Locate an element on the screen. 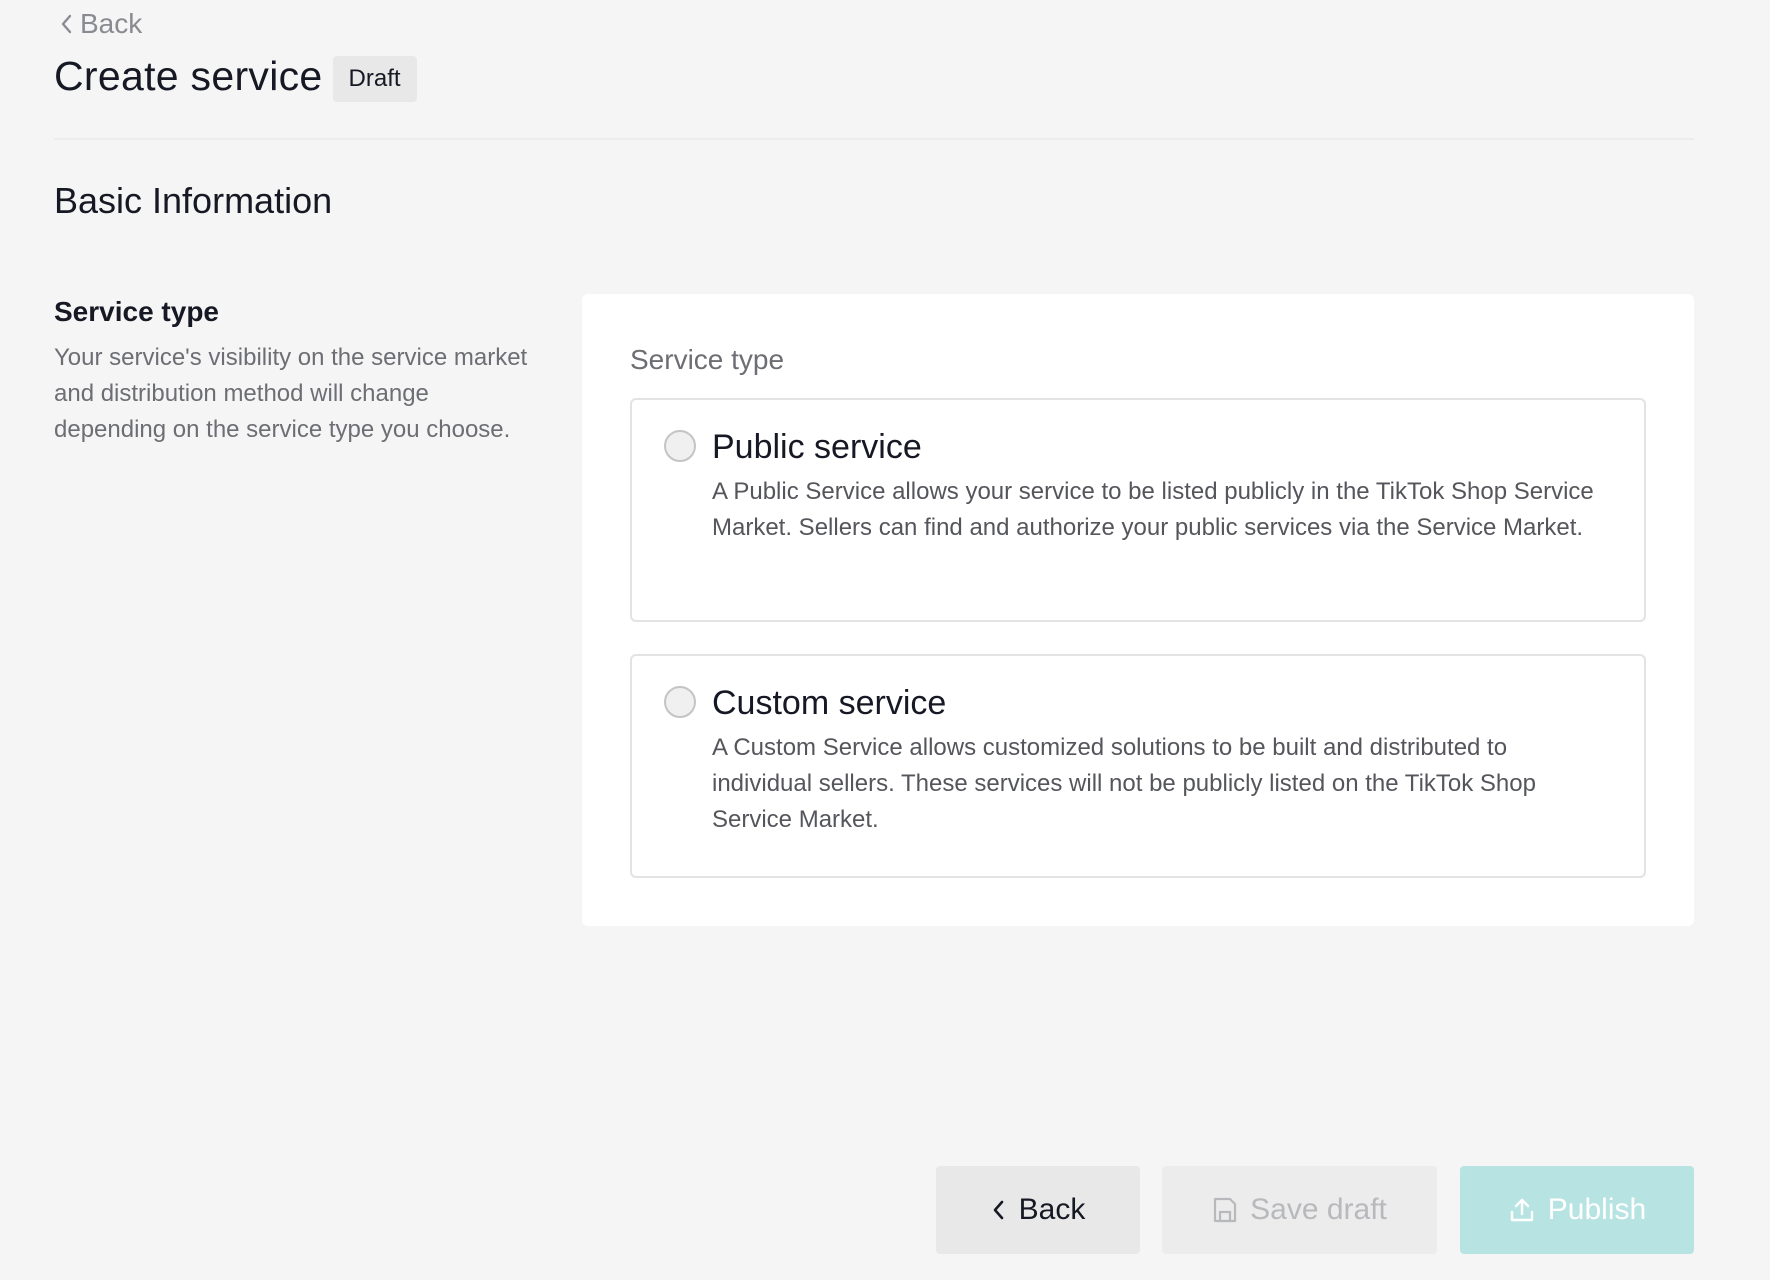 This screenshot has height=1280, width=1770. page-title: Create service is located at coordinates (188, 75).